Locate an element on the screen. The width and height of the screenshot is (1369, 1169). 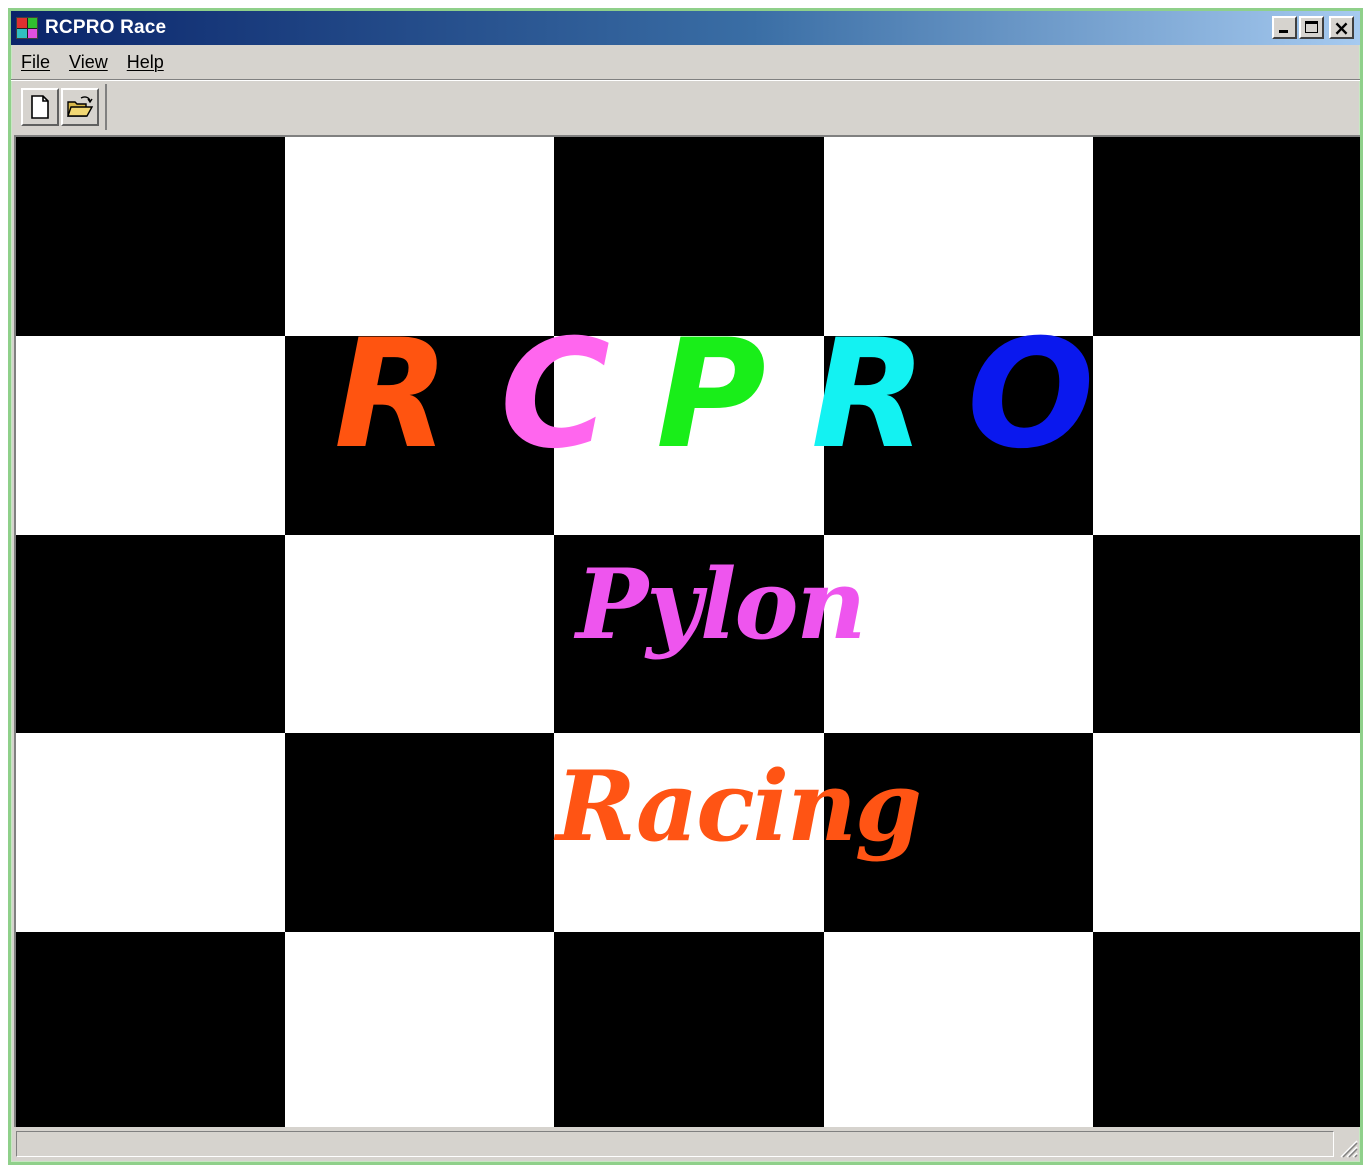
status-text is located at coordinates (675, 1144).